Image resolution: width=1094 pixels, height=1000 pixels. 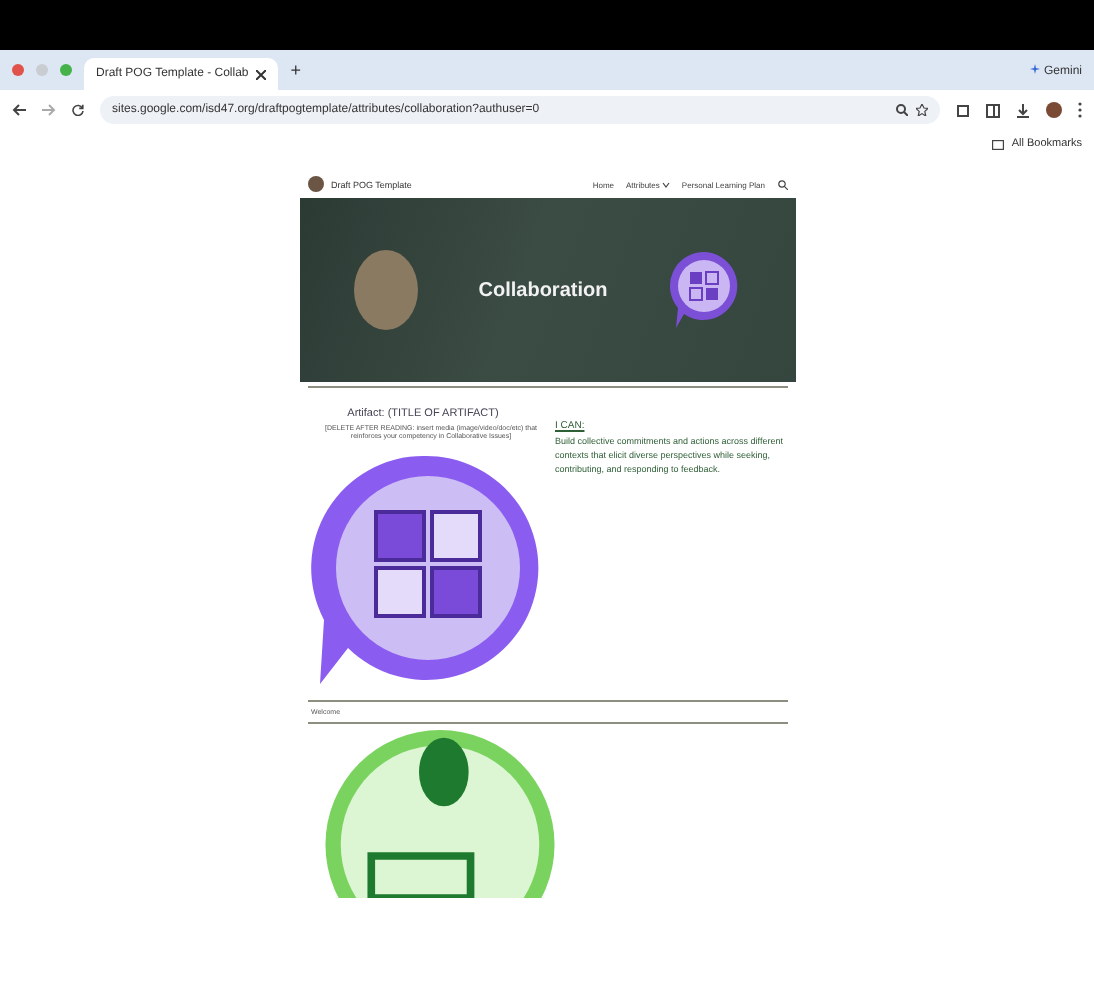 I want to click on download-icon, so click(x=1023, y=110).